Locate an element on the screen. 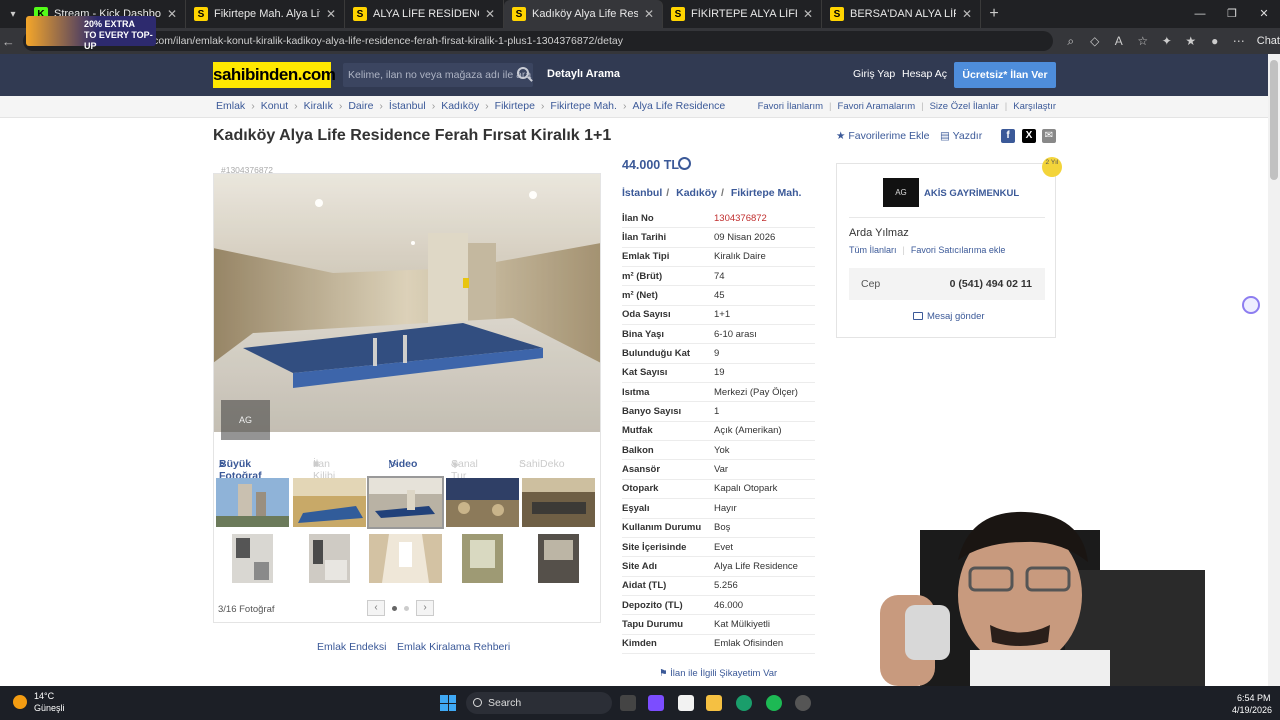 The width and height of the screenshot is (1280, 720). profile-icon: ● is located at coordinates (1215, 41).